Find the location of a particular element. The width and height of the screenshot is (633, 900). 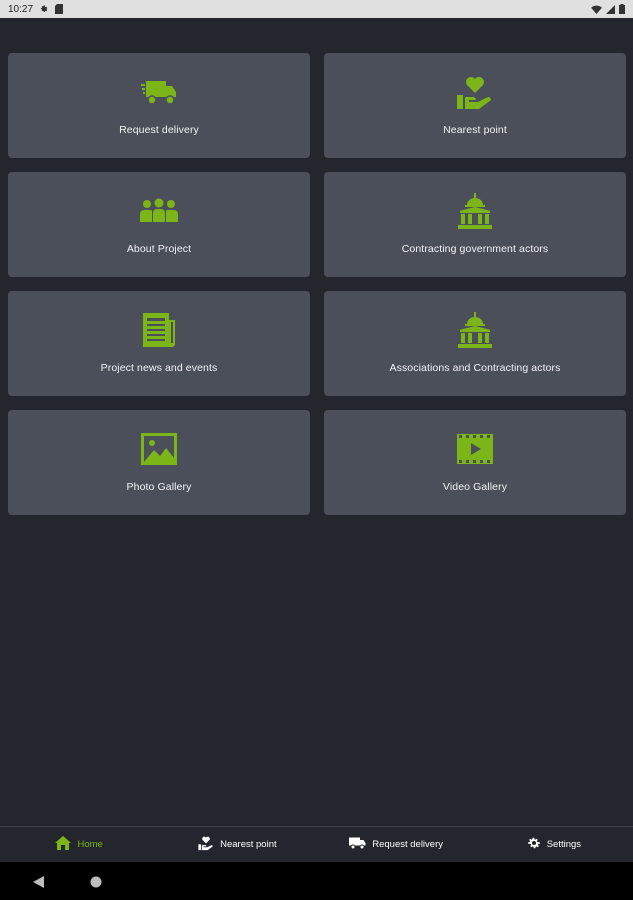

image-icon is located at coordinates (159, 449).